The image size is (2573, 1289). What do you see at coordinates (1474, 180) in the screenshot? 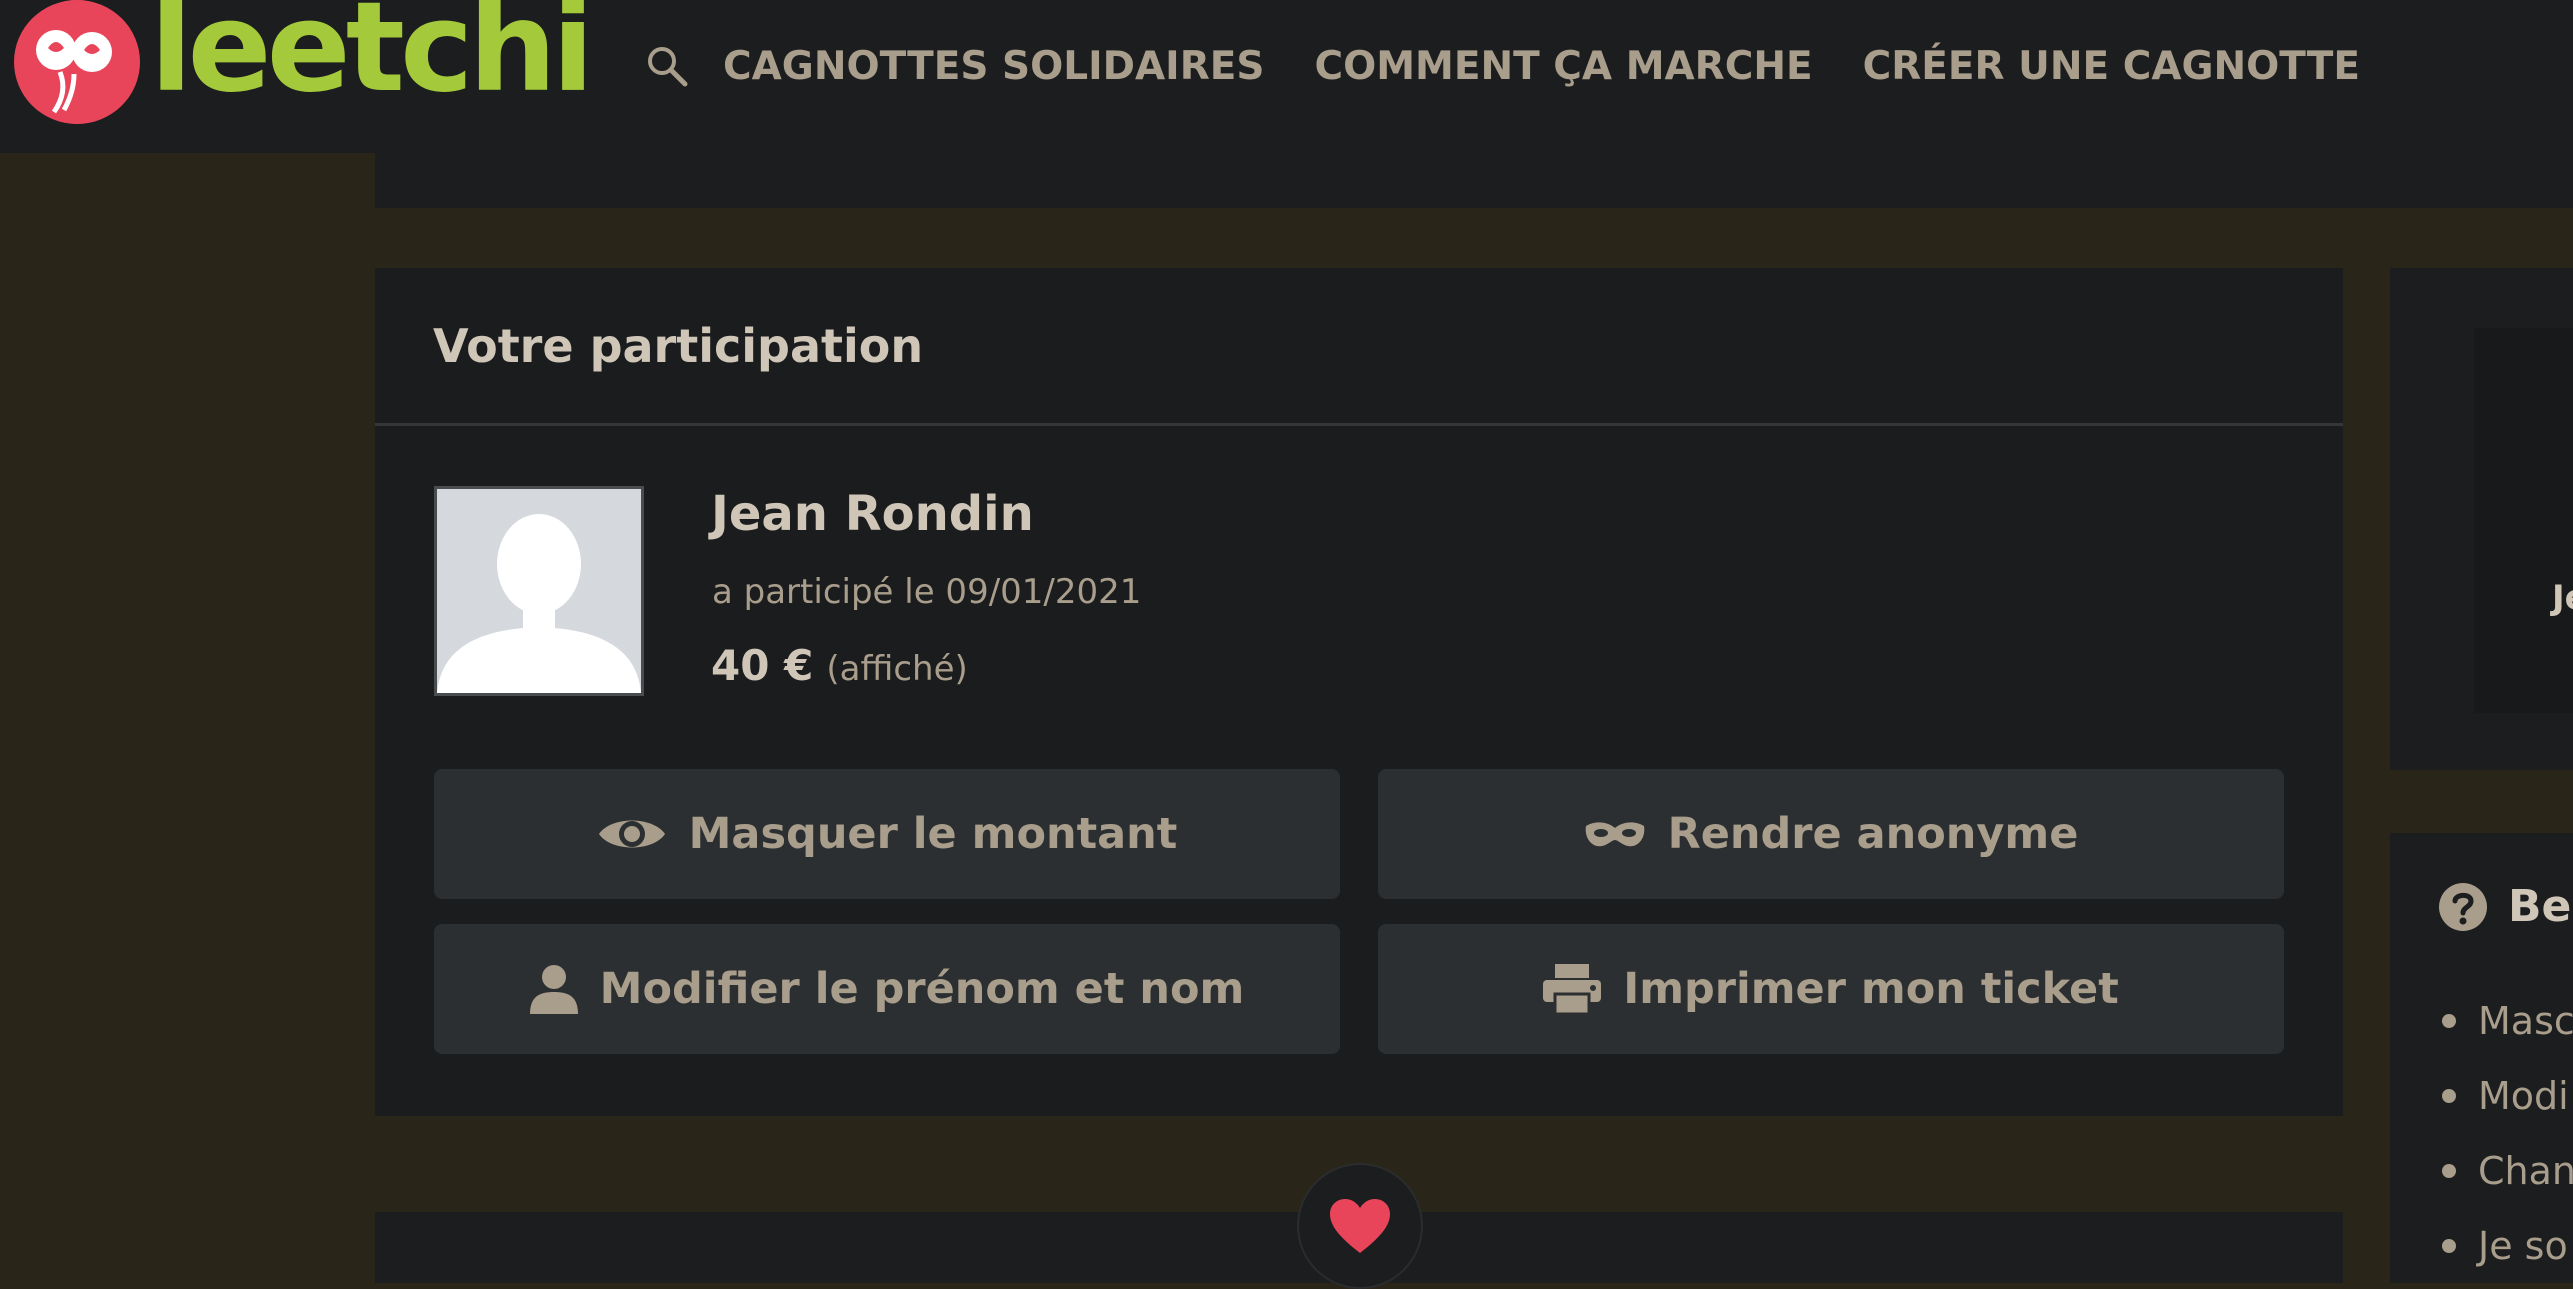
I see `top-content-strip` at bounding box center [1474, 180].